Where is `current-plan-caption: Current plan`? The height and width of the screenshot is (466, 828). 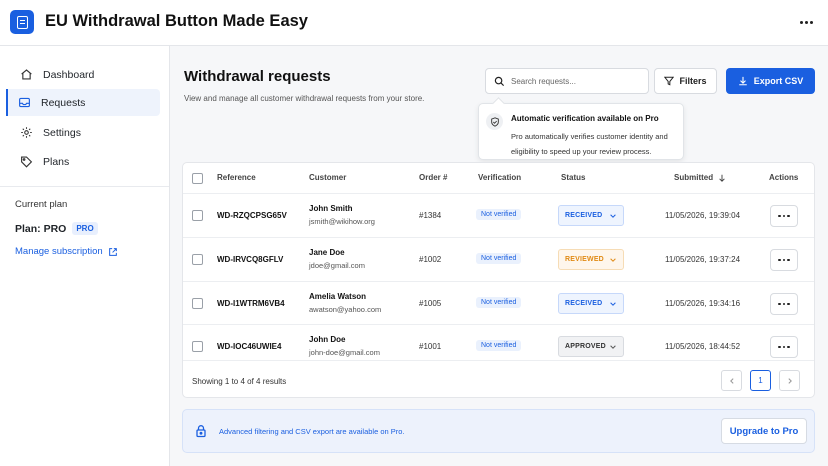 current-plan-caption: Current plan is located at coordinates (41, 204).